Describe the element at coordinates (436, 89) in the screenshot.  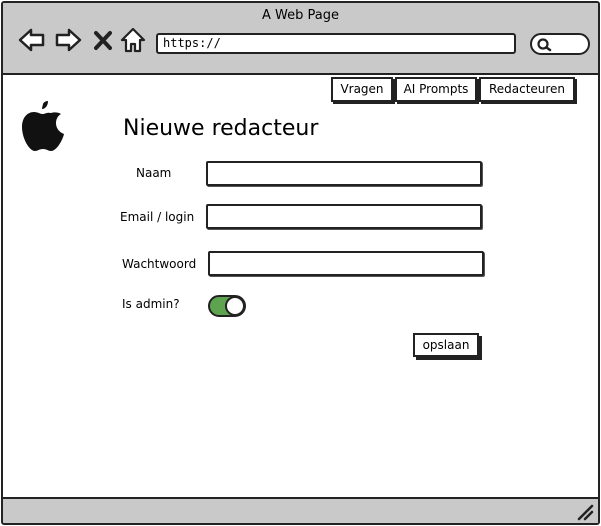
I see `tab-ai-prompts: AI Prompts` at that location.